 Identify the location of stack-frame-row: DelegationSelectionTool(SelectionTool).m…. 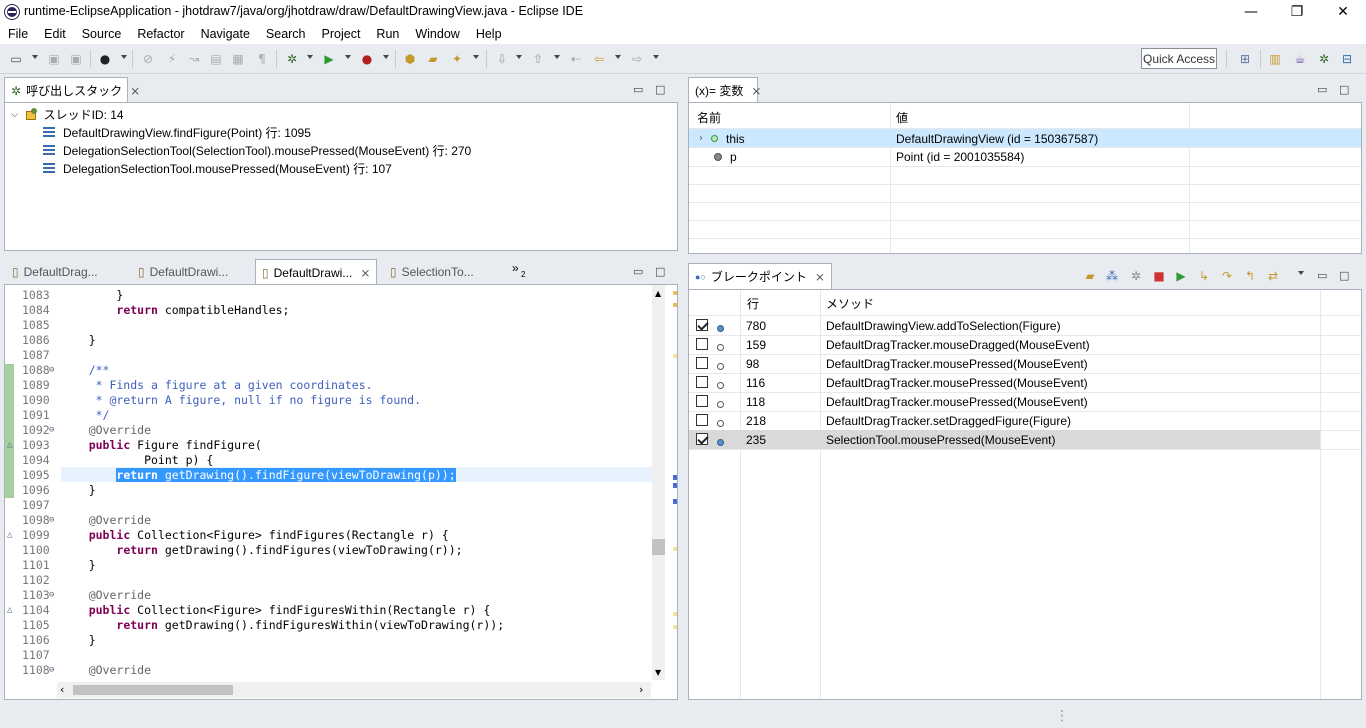
(257, 150).